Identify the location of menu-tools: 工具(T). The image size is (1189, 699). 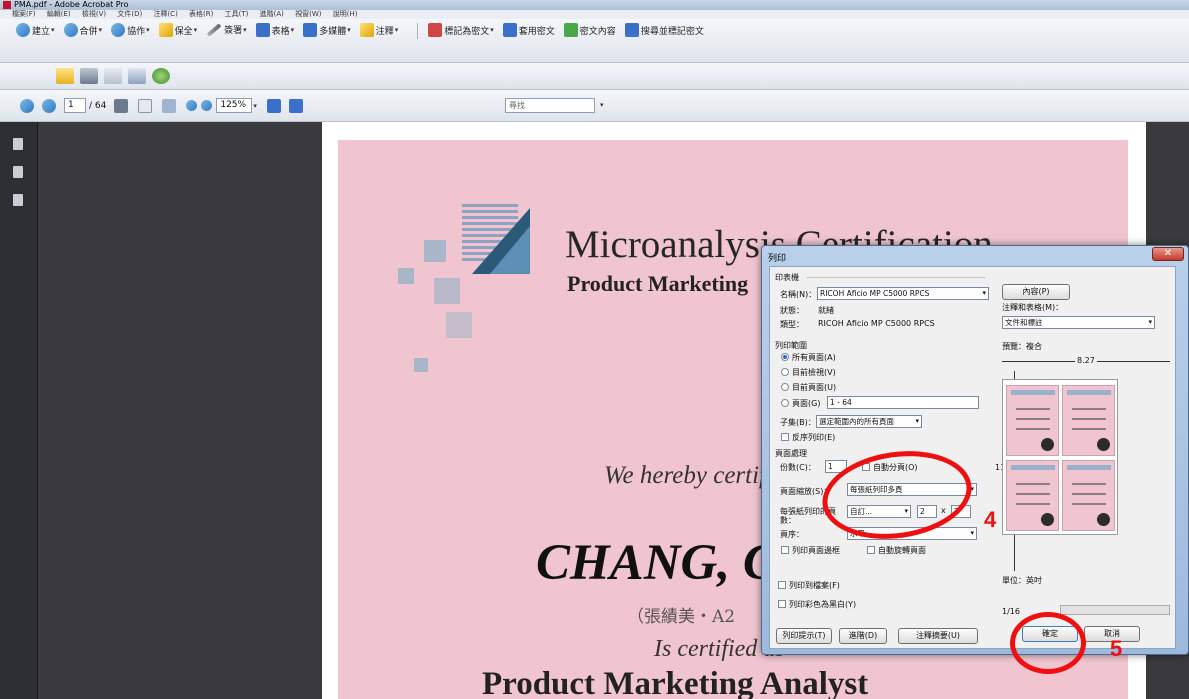
(237, 14).